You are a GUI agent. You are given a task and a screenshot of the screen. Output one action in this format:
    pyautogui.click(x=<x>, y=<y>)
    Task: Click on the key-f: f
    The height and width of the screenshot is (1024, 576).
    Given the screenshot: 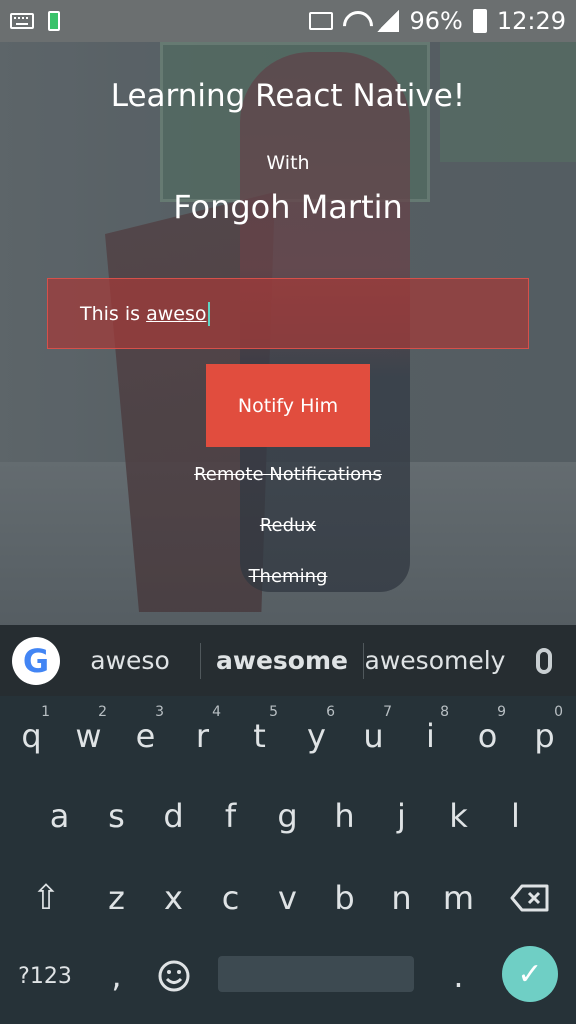 What is the action you would take?
    pyautogui.click(x=230, y=816)
    